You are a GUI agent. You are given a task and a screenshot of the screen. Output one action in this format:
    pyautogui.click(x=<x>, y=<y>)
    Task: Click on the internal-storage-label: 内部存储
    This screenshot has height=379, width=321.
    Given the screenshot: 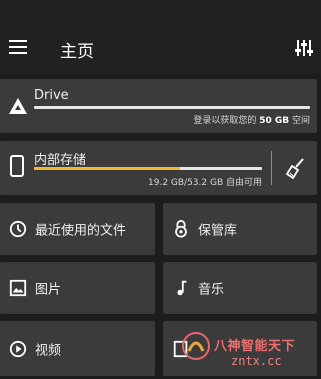 What is the action you would take?
    pyautogui.click(x=60, y=160)
    